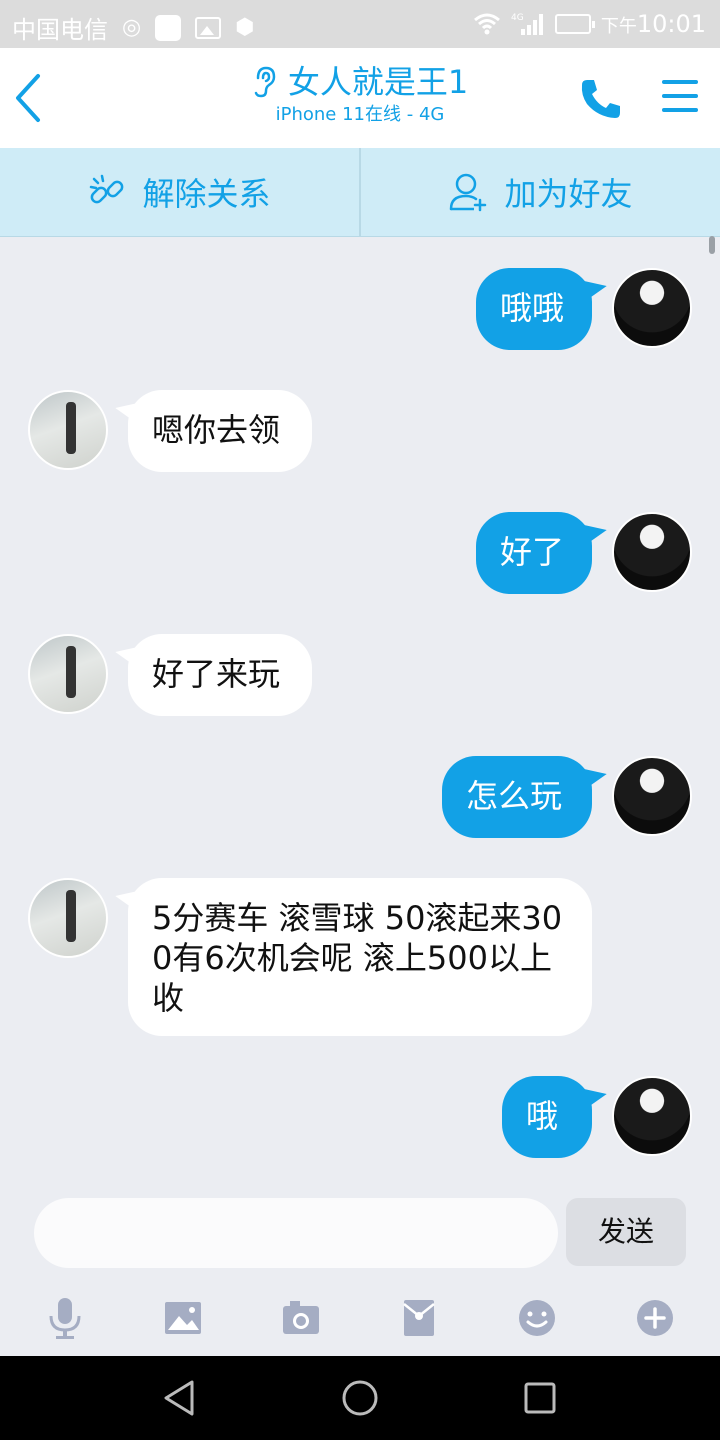 This screenshot has width=720, height=1440. I want to click on wifi-icon, so click(486, 24).